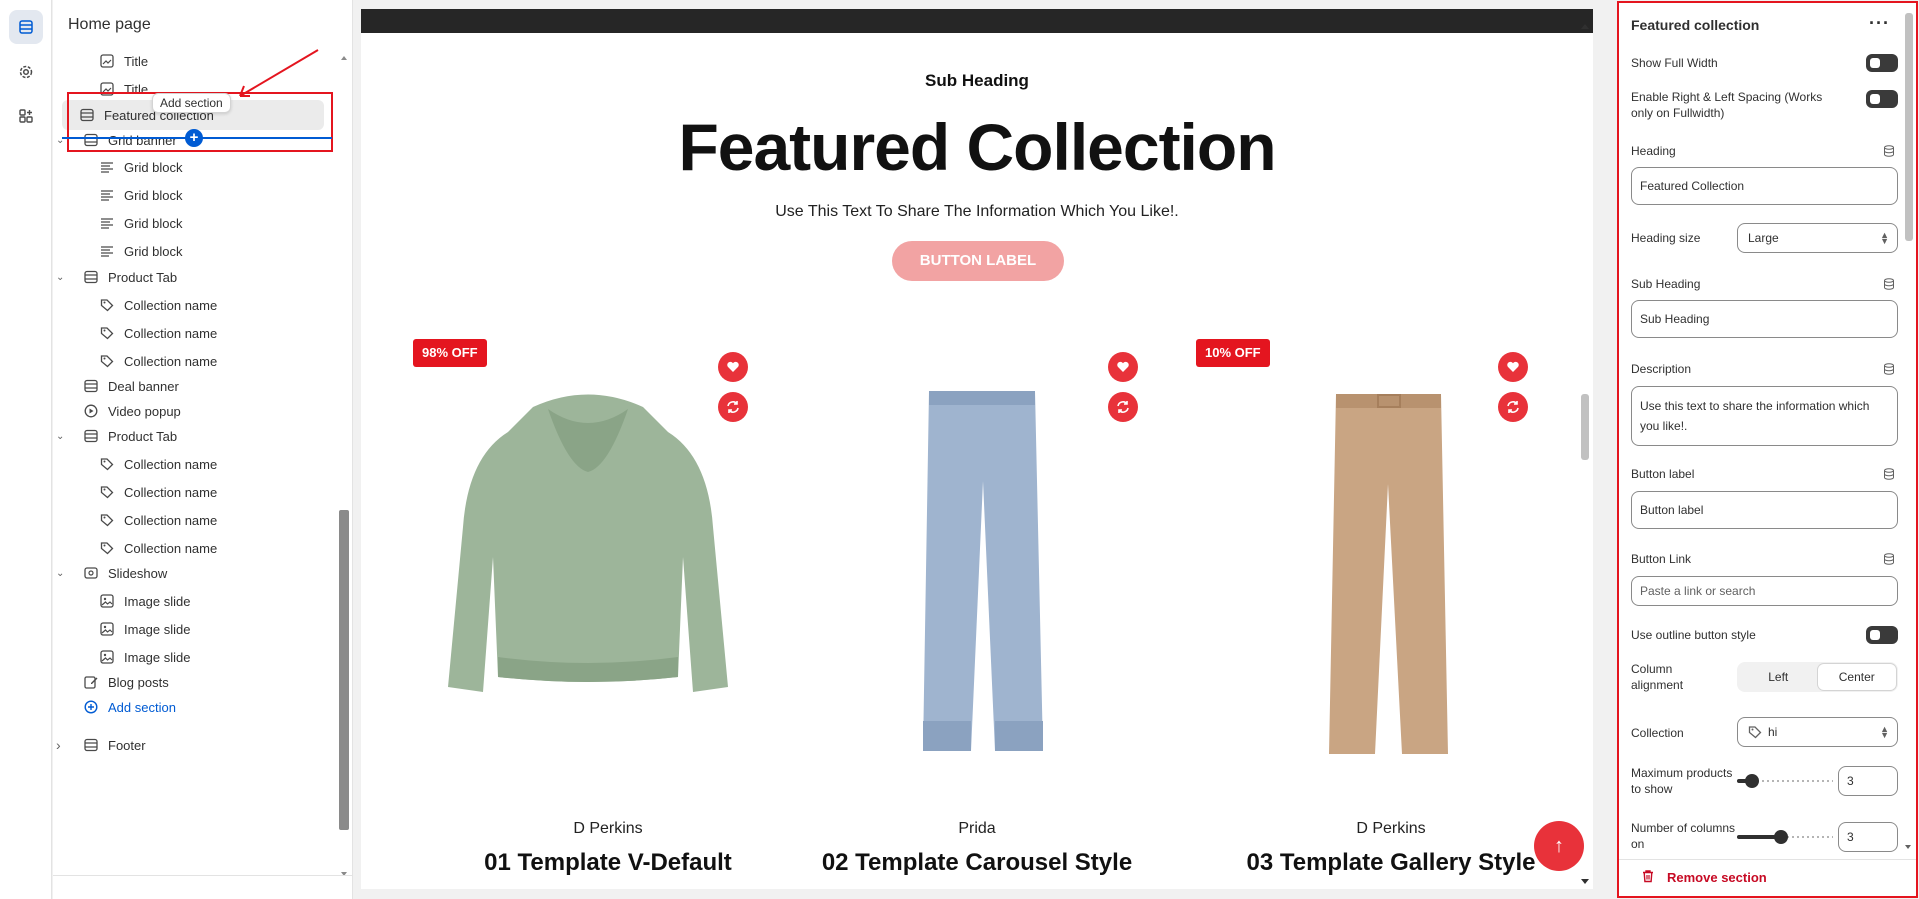  What do you see at coordinates (1663, 474) in the screenshot?
I see `button-label-label: Button label` at bounding box center [1663, 474].